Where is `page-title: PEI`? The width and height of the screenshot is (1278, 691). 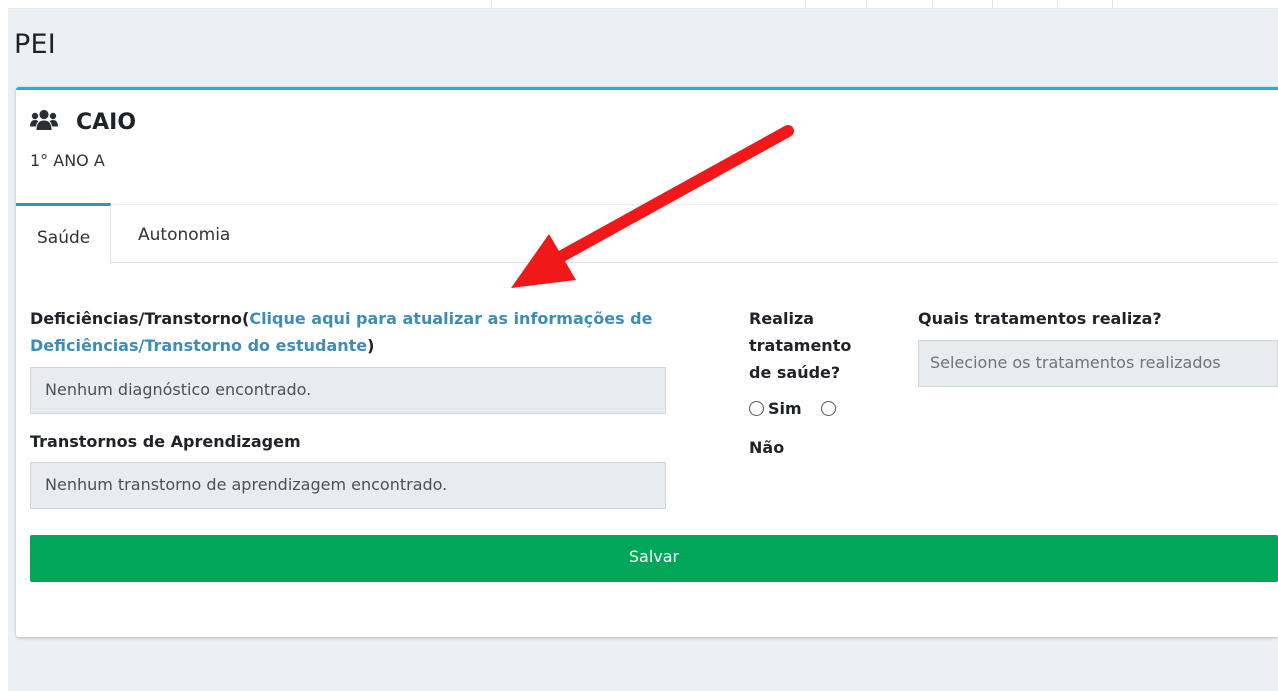 page-title: PEI is located at coordinates (35, 44).